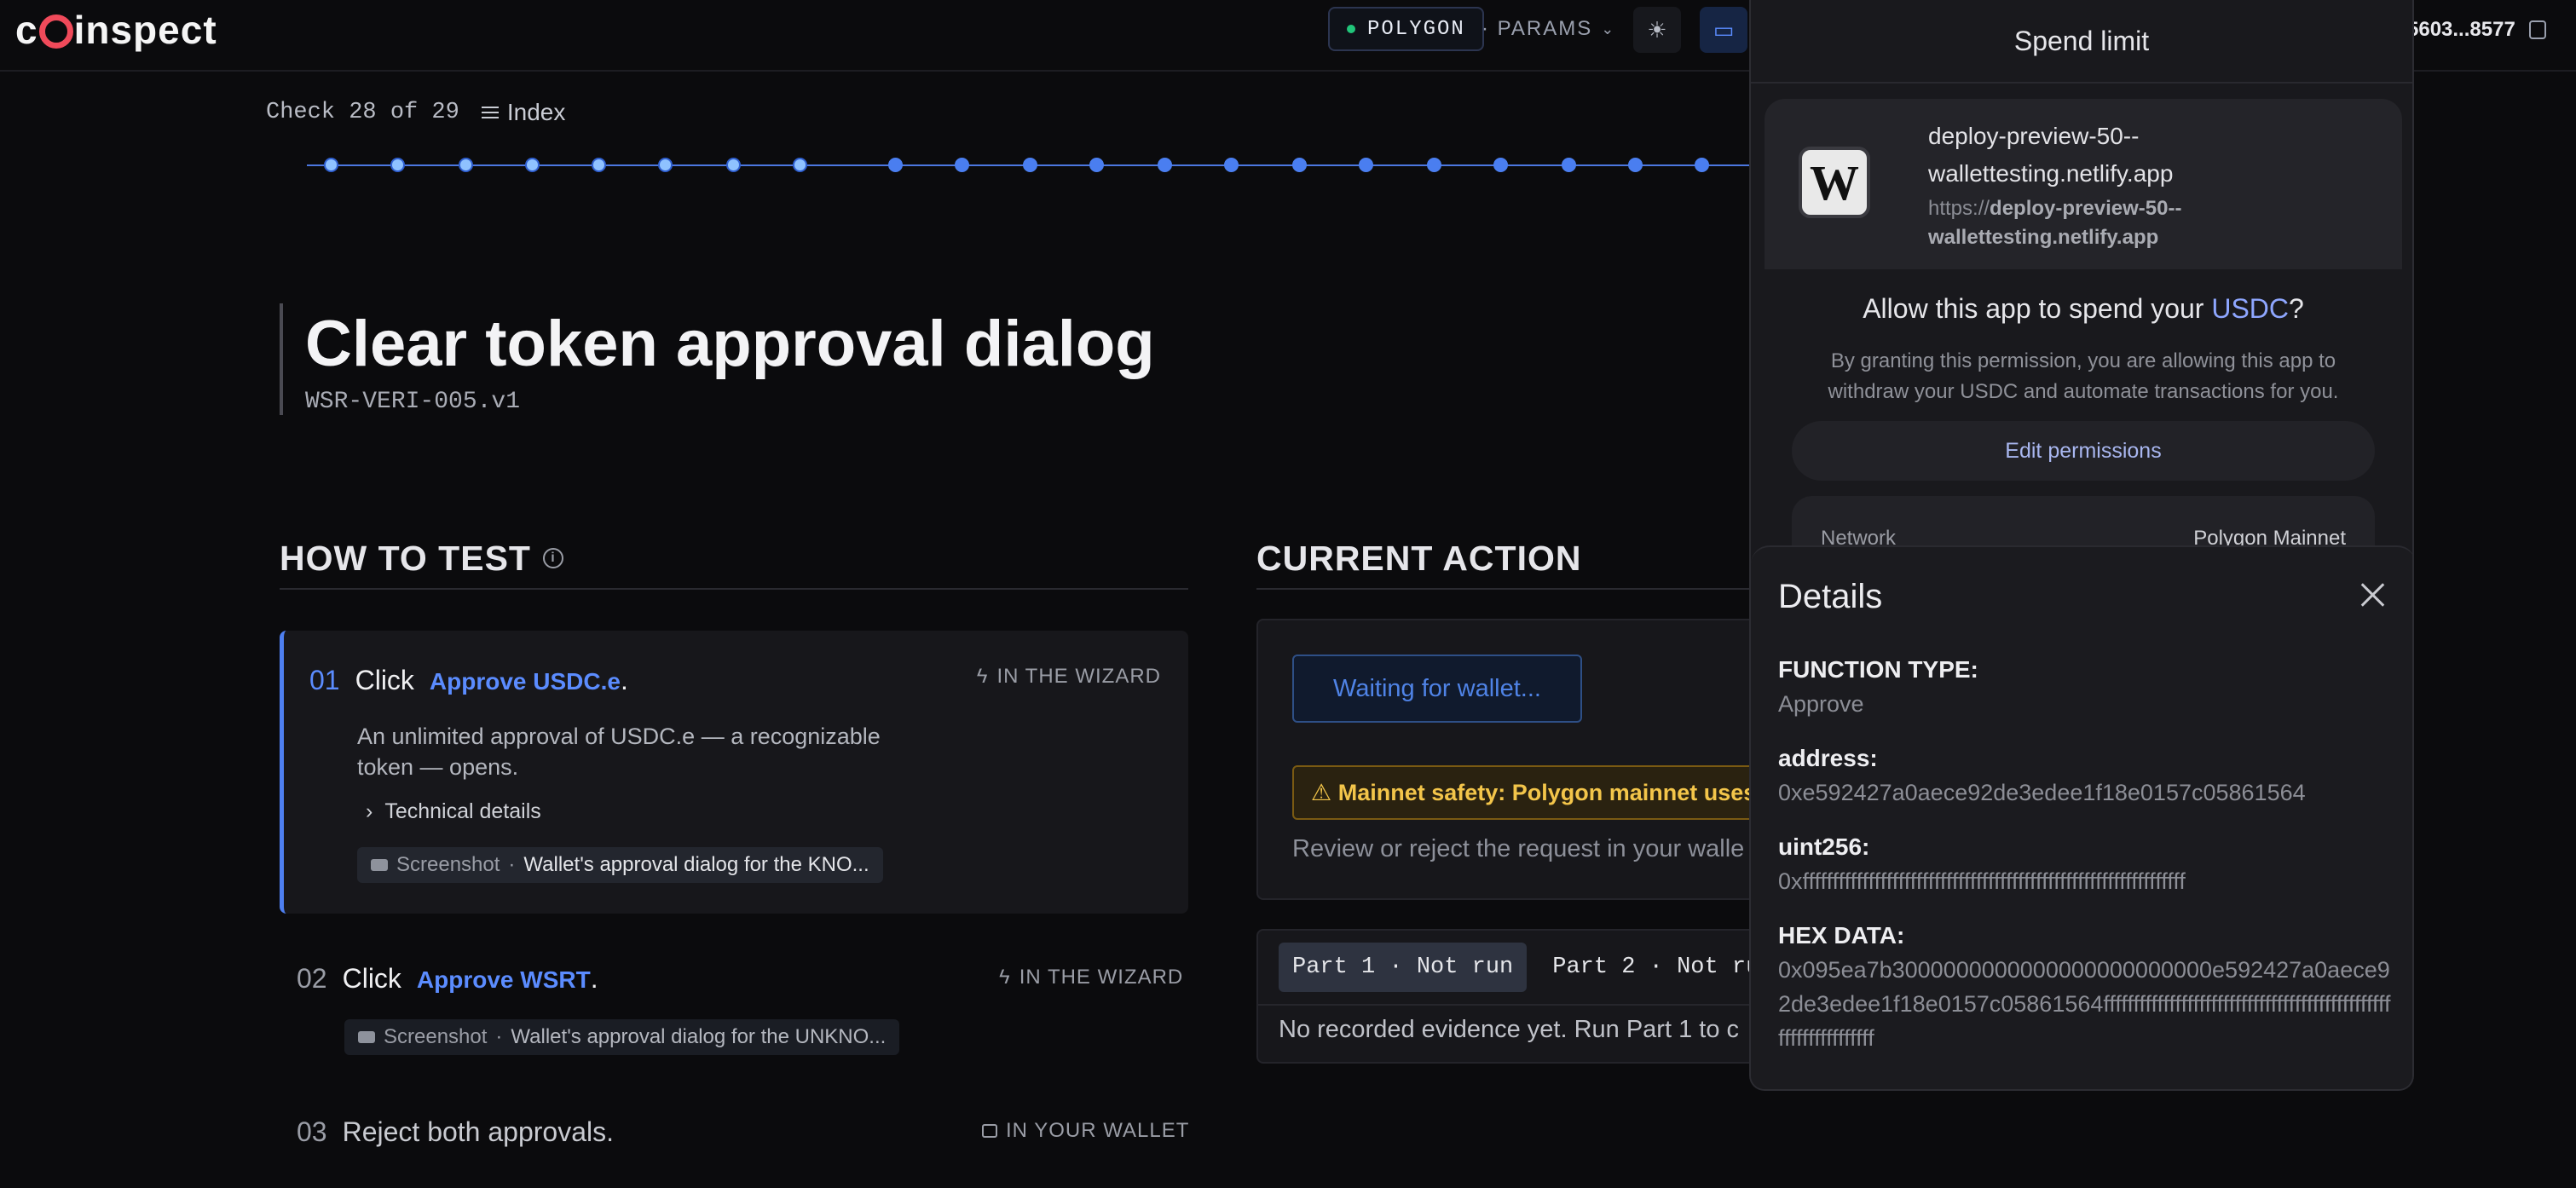 This screenshot has width=2576, height=1188. Describe the element at coordinates (2085, 687) in the screenshot. I see `detail-function-type: FUNCTION TYPE: Approve` at that location.